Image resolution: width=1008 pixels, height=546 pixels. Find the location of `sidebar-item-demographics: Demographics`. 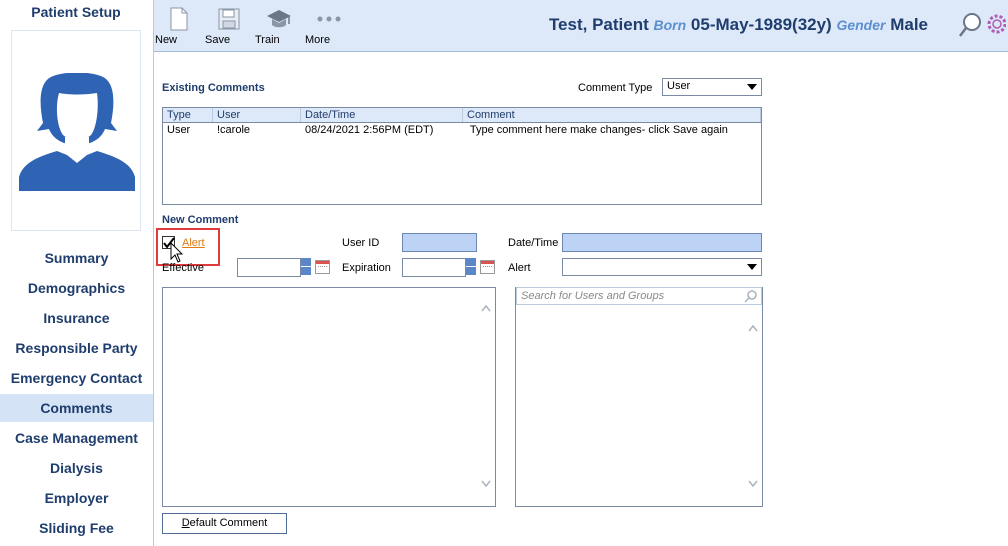

sidebar-item-demographics: Demographics is located at coordinates (76, 288).